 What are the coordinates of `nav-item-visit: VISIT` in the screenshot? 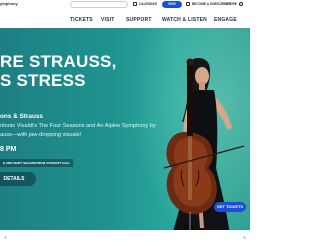 It's located at (108, 20).